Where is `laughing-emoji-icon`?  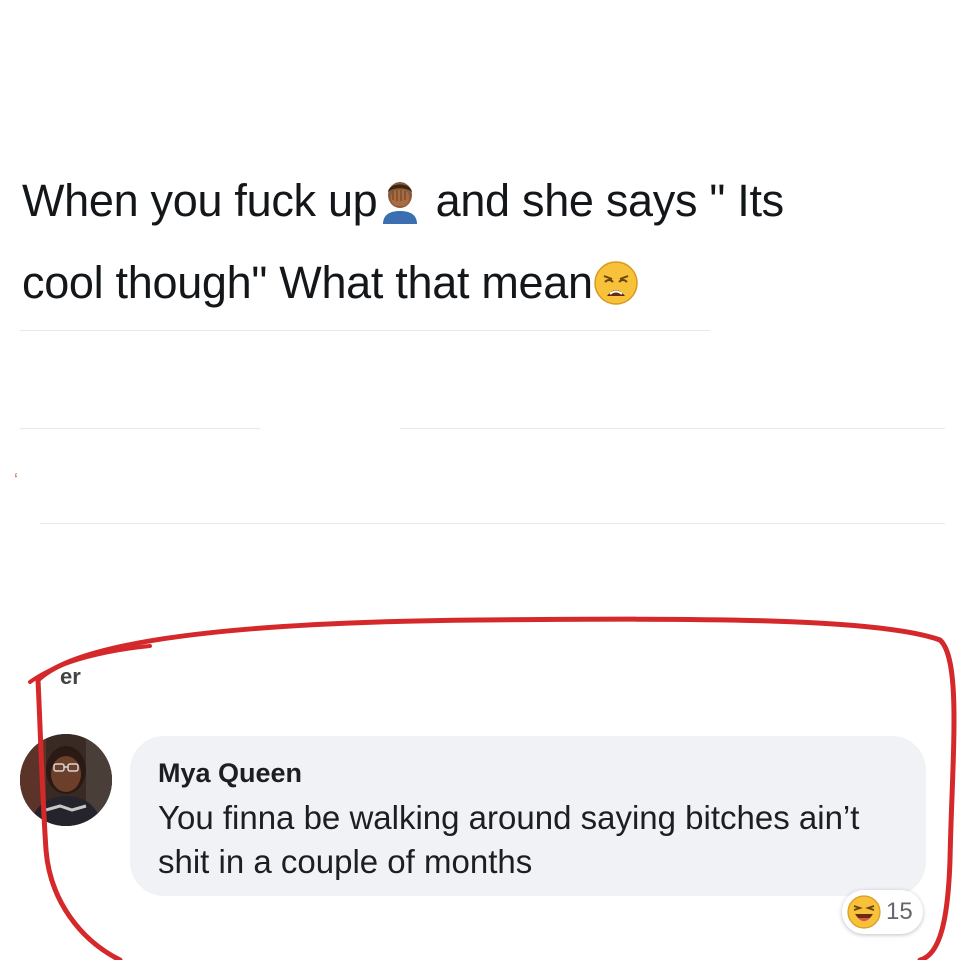
laughing-emoji-icon is located at coordinates (864, 912).